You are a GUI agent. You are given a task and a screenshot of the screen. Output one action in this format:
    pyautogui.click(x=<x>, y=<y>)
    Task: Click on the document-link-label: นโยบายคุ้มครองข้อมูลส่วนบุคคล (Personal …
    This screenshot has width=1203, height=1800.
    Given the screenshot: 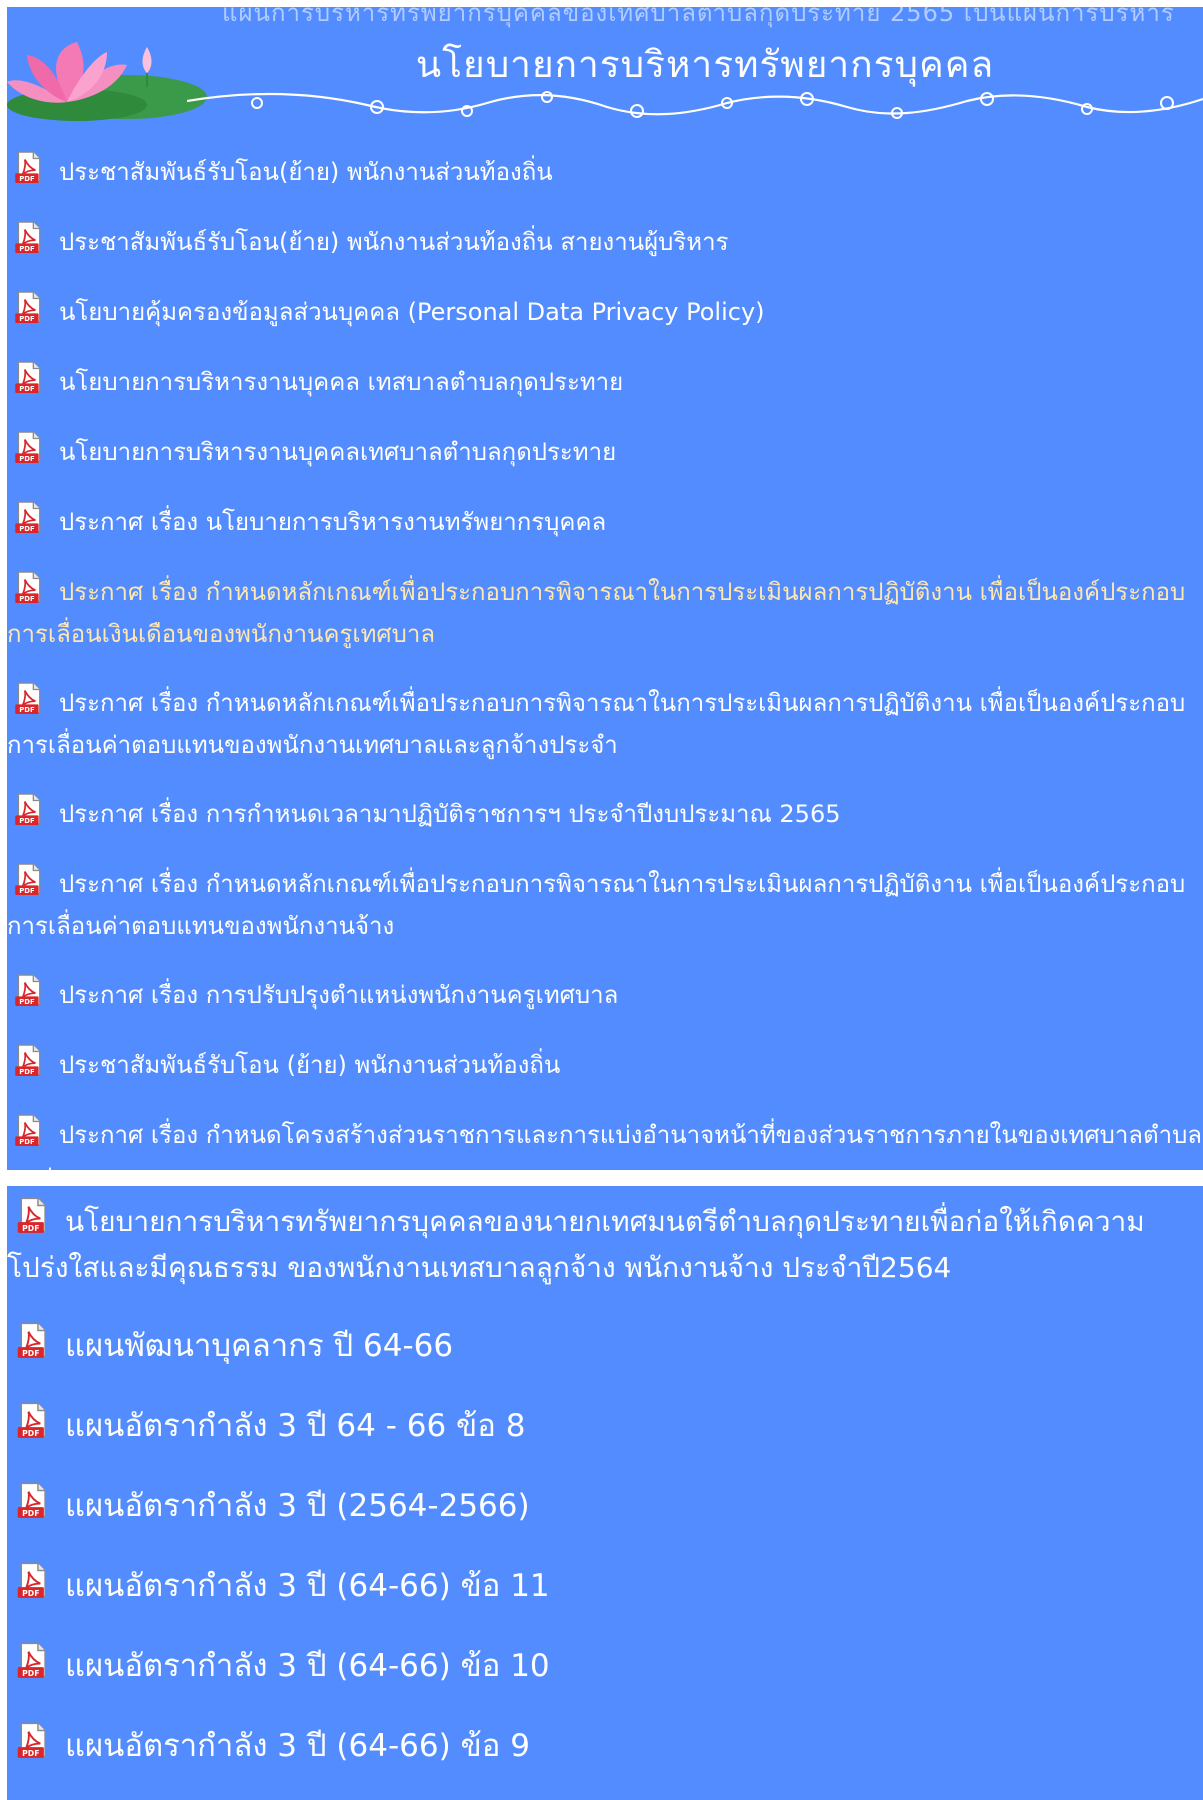 What is the action you would take?
    pyautogui.click(x=412, y=312)
    